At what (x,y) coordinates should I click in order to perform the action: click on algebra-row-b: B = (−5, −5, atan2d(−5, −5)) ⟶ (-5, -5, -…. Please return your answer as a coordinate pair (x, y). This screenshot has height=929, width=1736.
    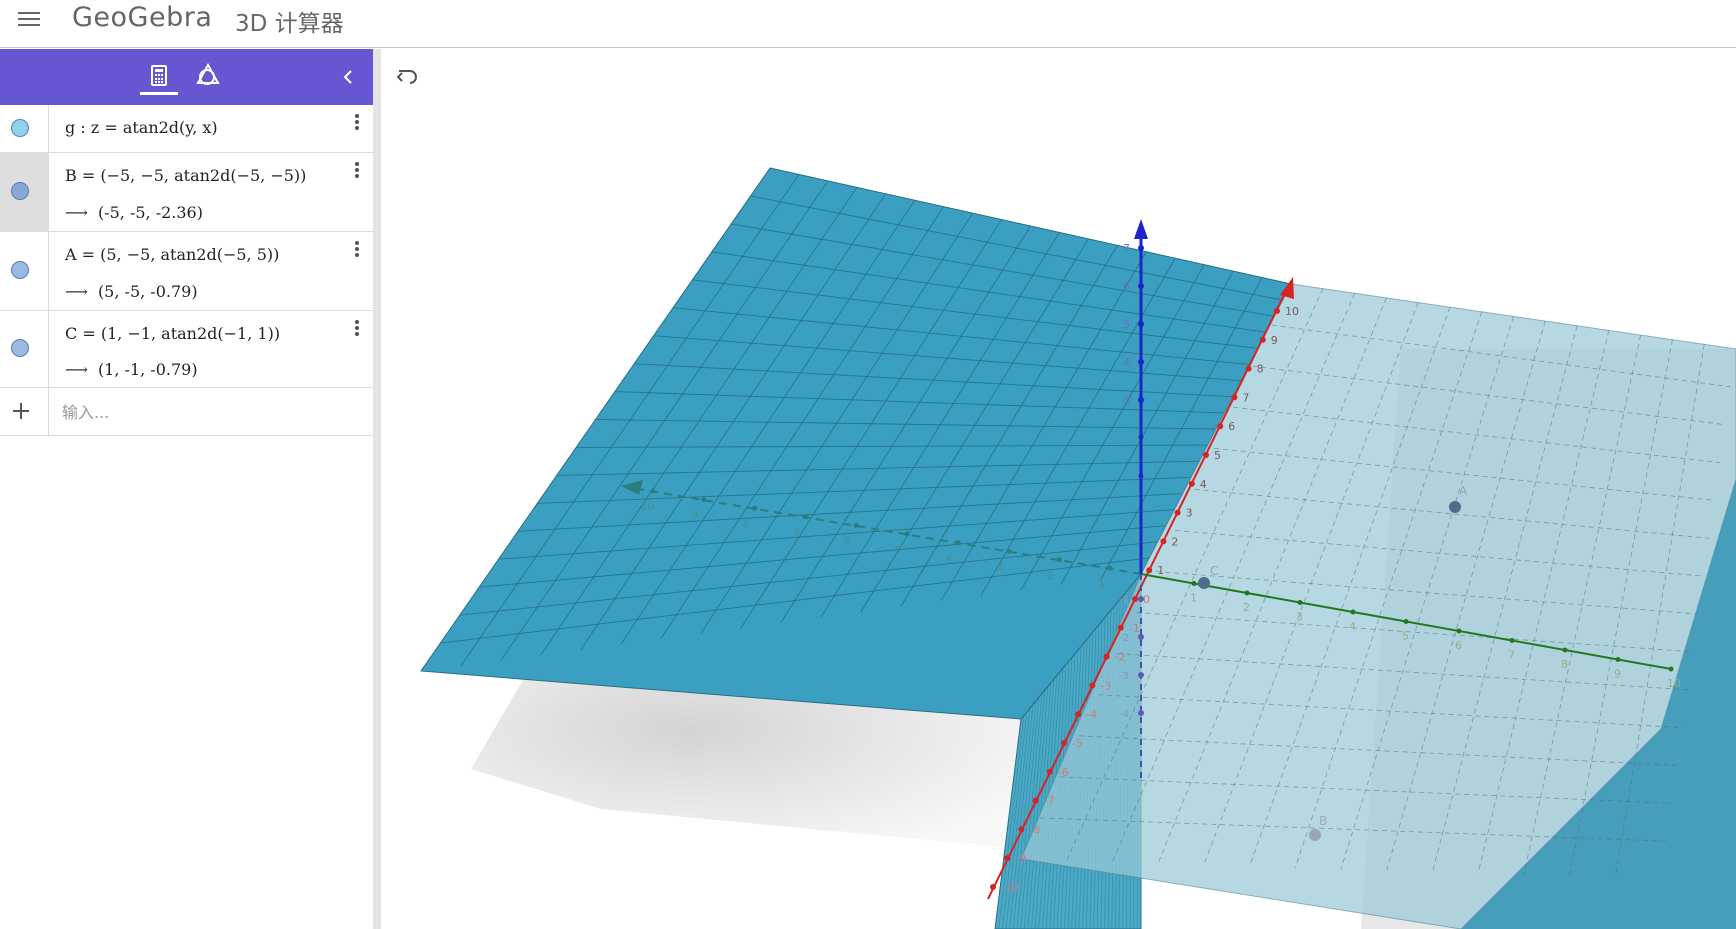
    Looking at the image, I should click on (186, 192).